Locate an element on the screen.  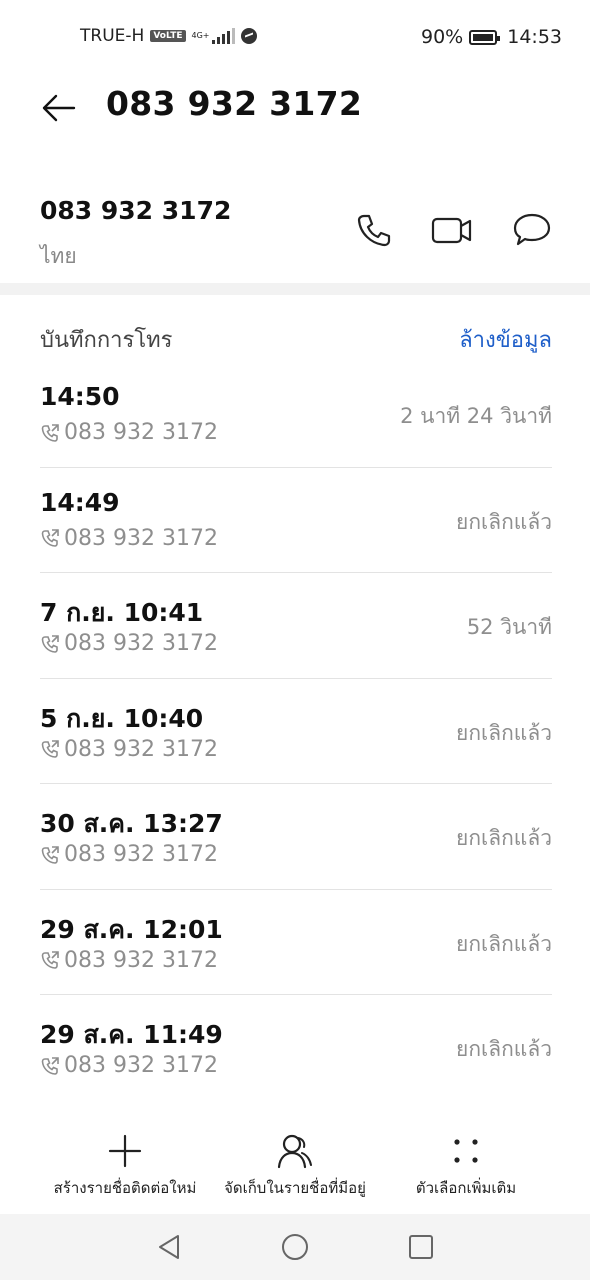
nav-recents-icon is located at coordinates (421, 1247).